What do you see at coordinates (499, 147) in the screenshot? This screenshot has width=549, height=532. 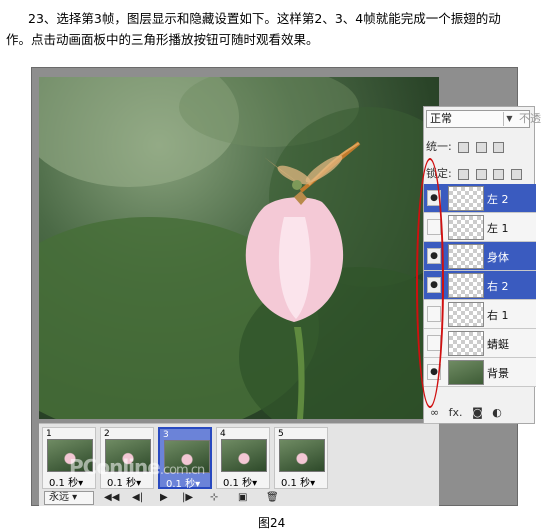 I see `unify-style-icon` at bounding box center [499, 147].